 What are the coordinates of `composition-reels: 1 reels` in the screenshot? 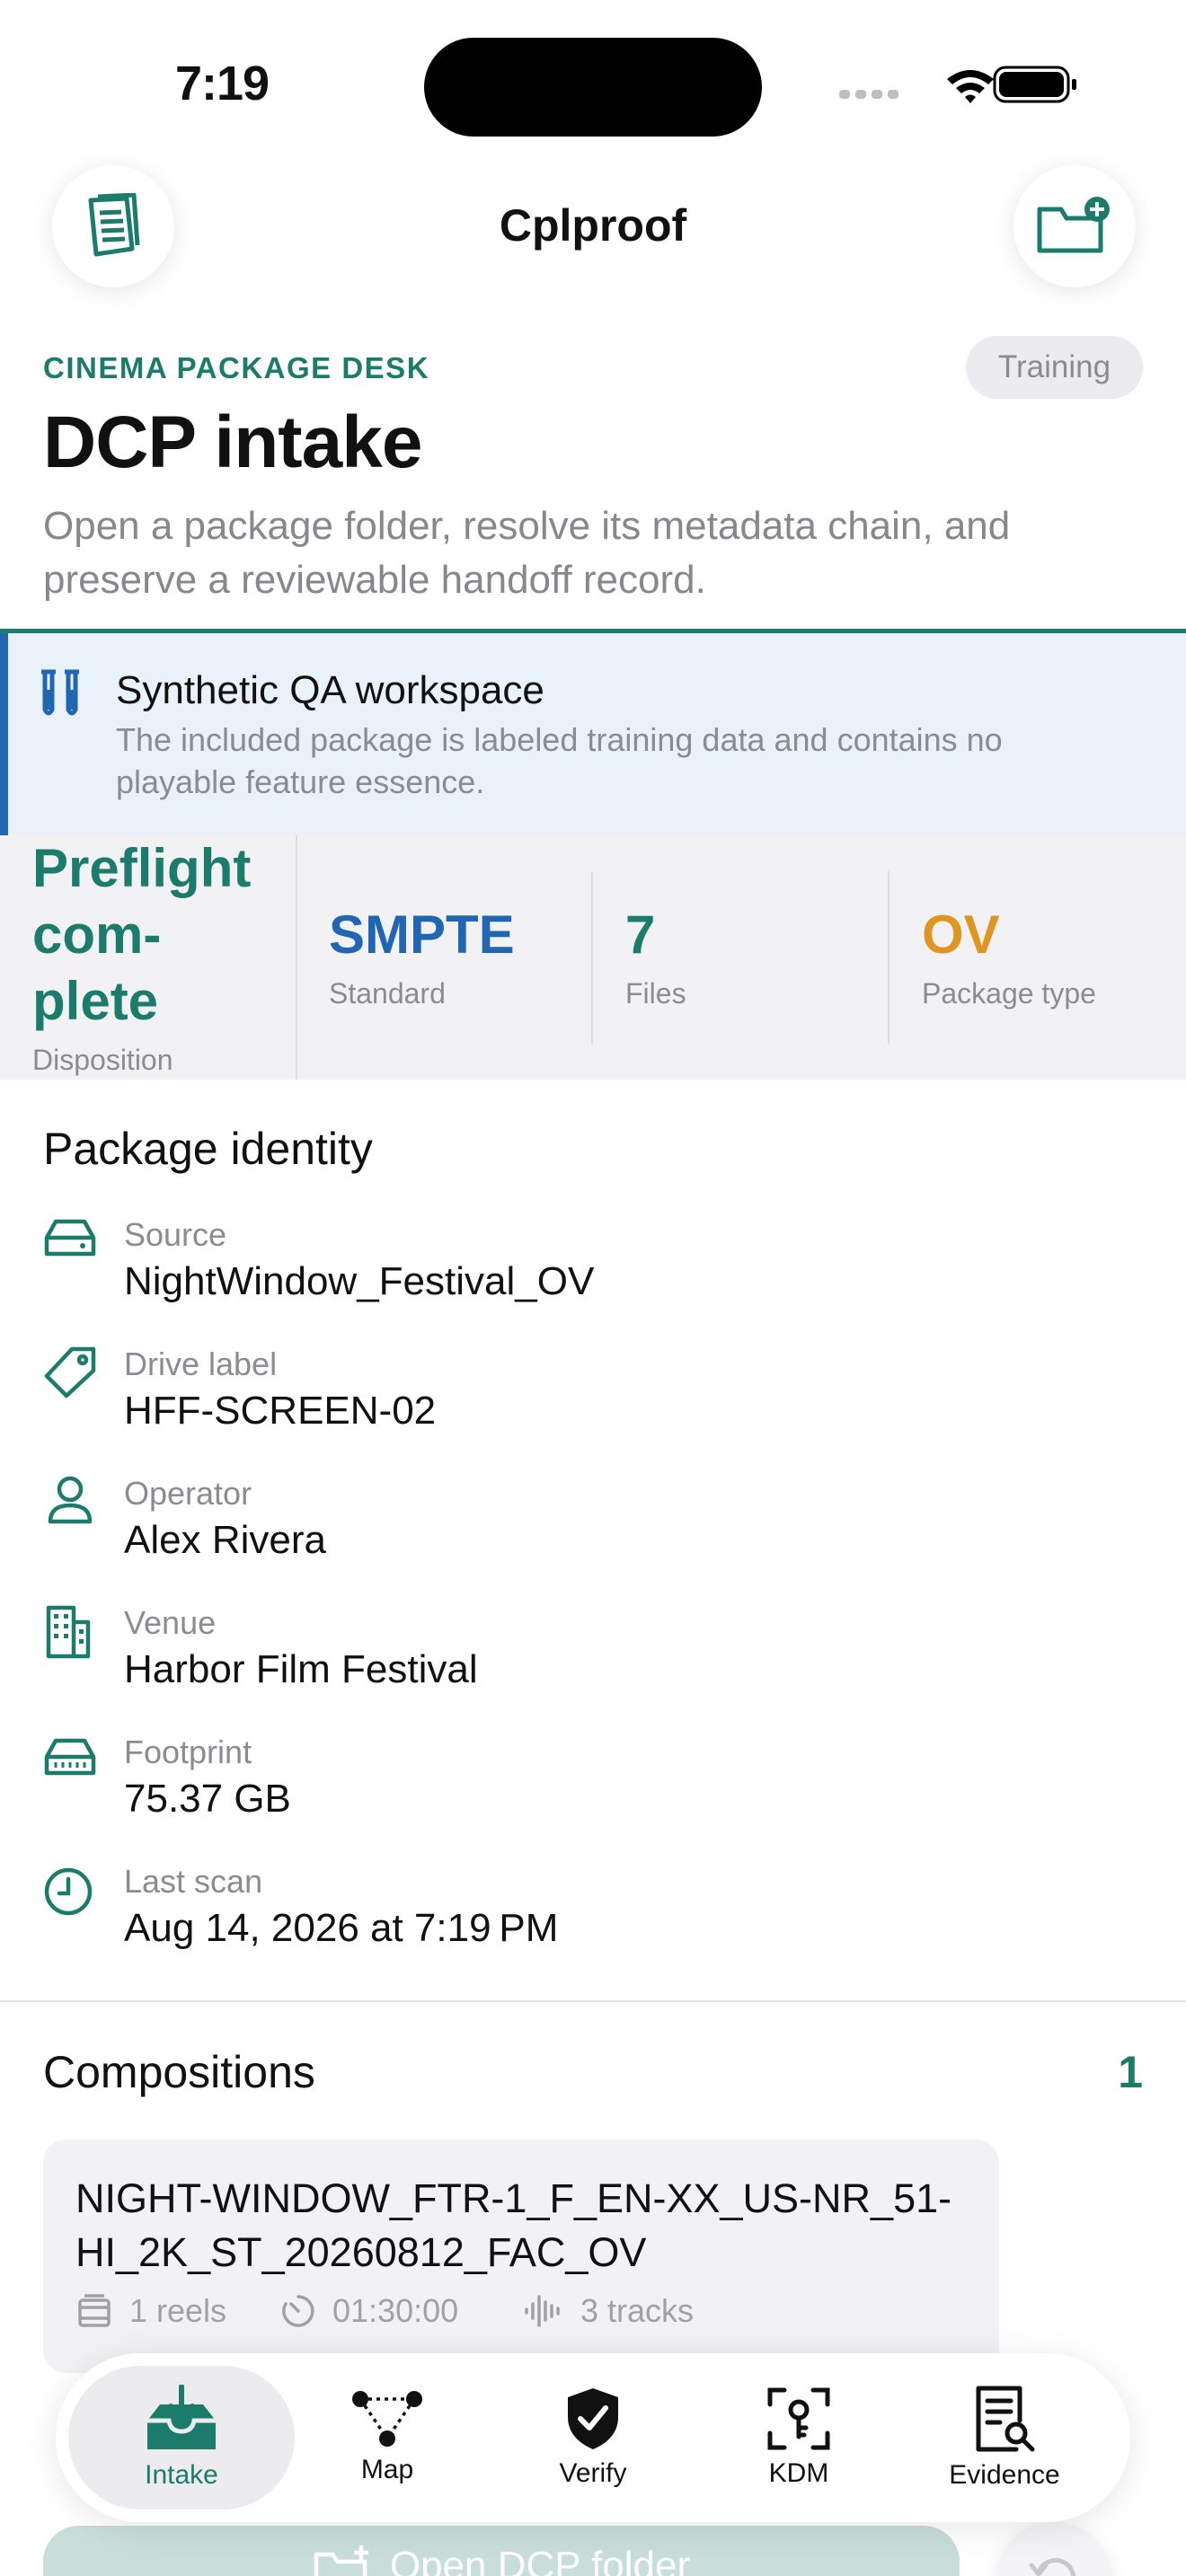 It's located at (150, 2311).